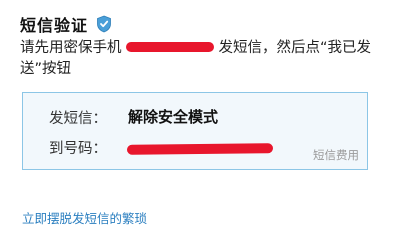 The image size is (394, 240). What do you see at coordinates (54, 25) in the screenshot?
I see `page-title: 短信验证` at bounding box center [54, 25].